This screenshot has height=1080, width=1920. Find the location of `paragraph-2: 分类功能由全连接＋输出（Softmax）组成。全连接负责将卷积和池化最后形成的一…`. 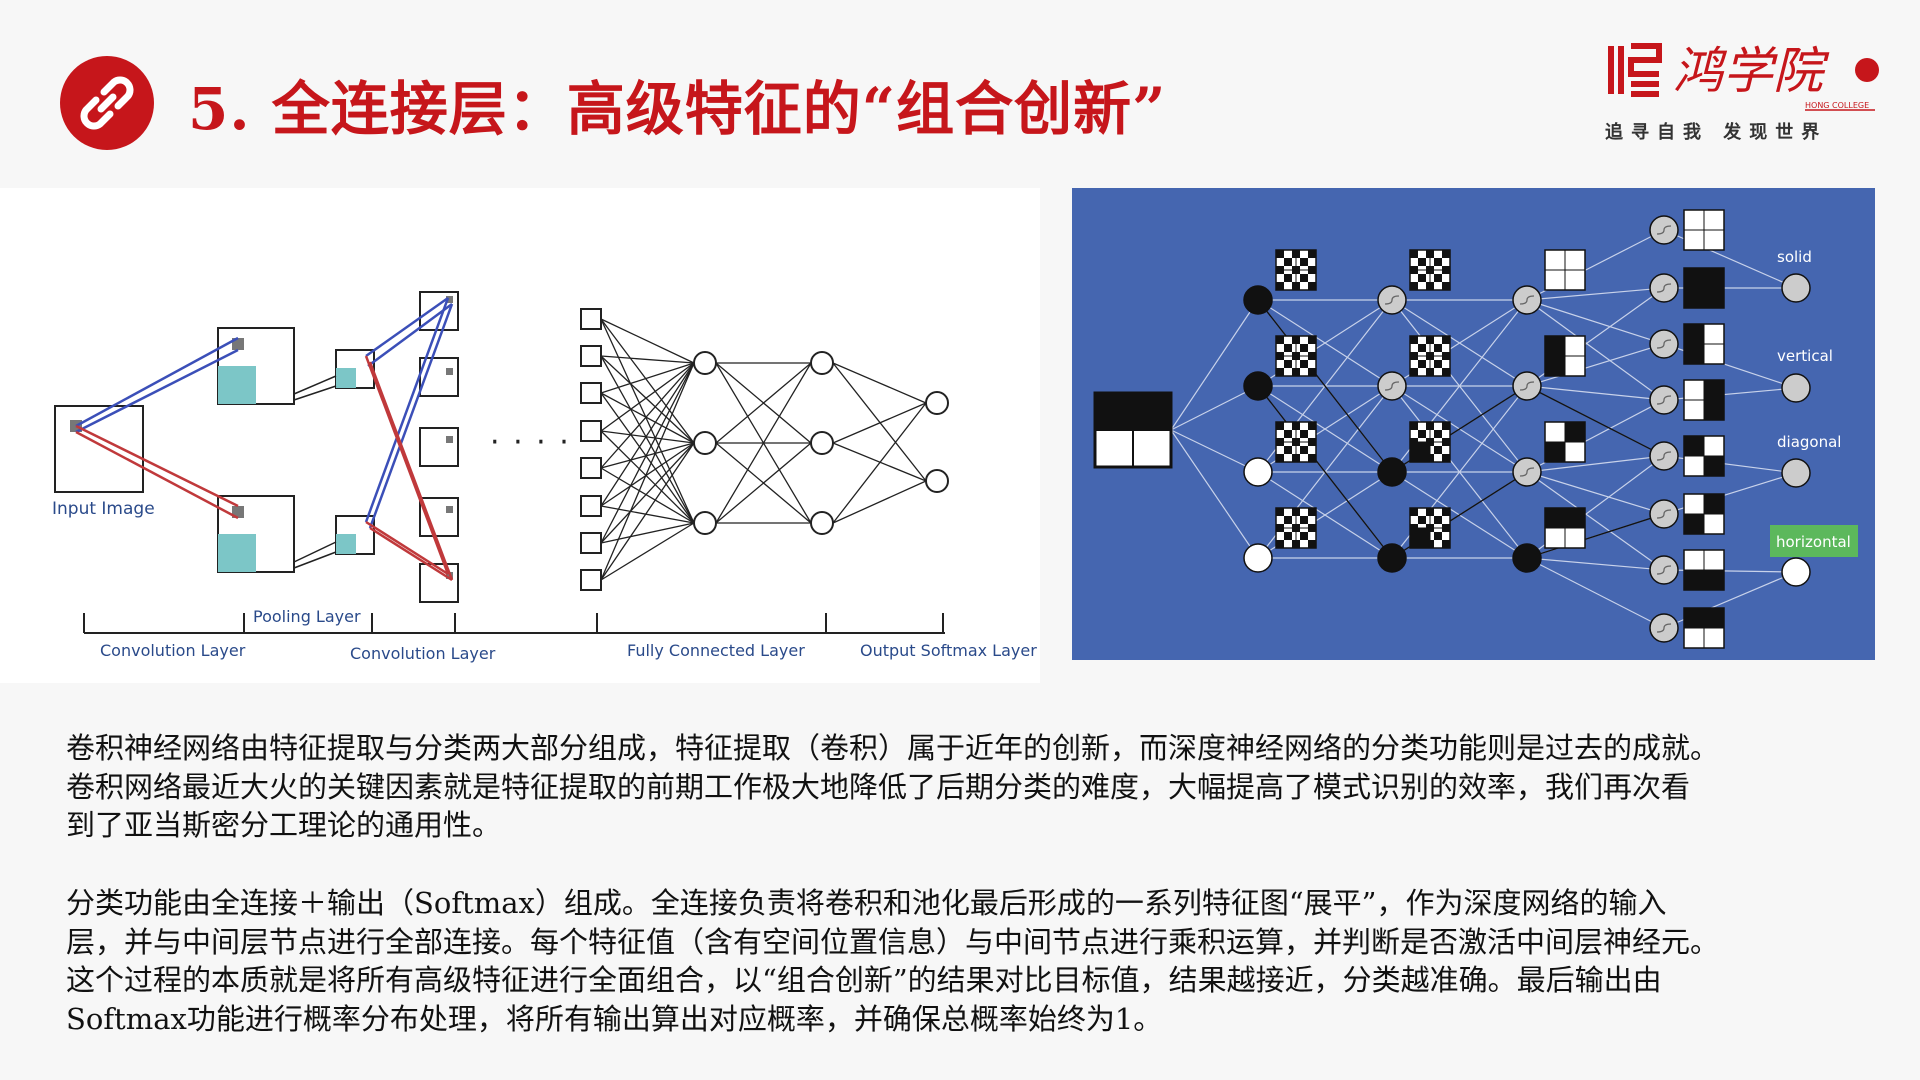

paragraph-2: 分类功能由全连接＋输出（Softmax）组成。全连接负责将卷积和池化最后形成的一… is located at coordinates (981, 961).